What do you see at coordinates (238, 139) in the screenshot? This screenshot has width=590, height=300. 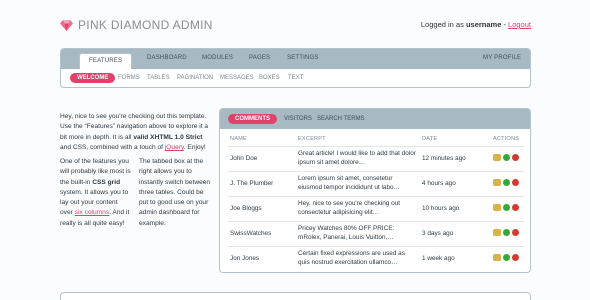 I see `column-header-name: NAME` at bounding box center [238, 139].